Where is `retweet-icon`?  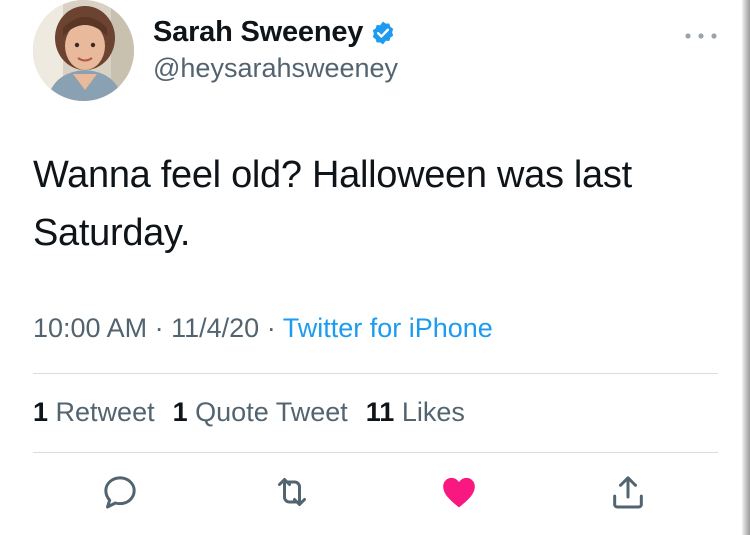
retweet-icon is located at coordinates (292, 492).